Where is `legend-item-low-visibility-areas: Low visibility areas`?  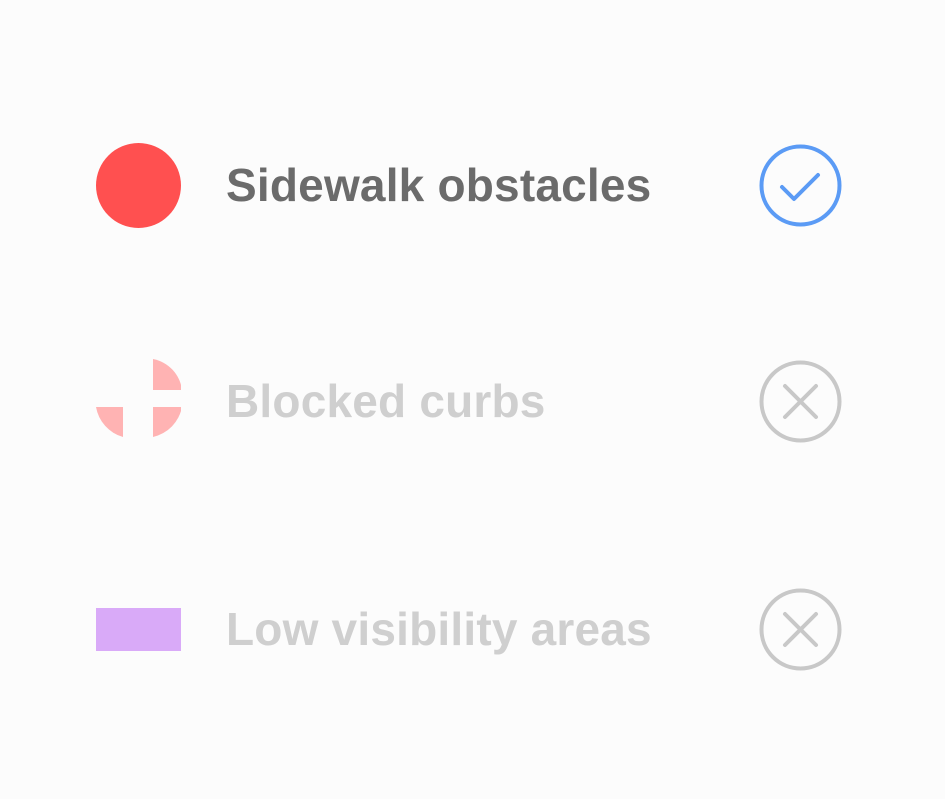
legend-item-low-visibility-areas: Low visibility areas is located at coordinates (472, 629).